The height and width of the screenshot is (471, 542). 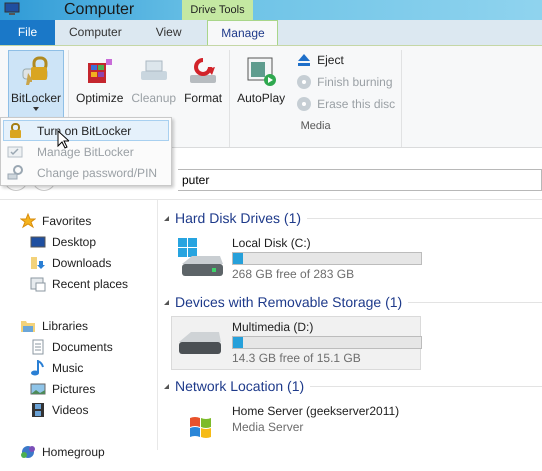 I want to click on eject-icon, so click(x=304, y=60).